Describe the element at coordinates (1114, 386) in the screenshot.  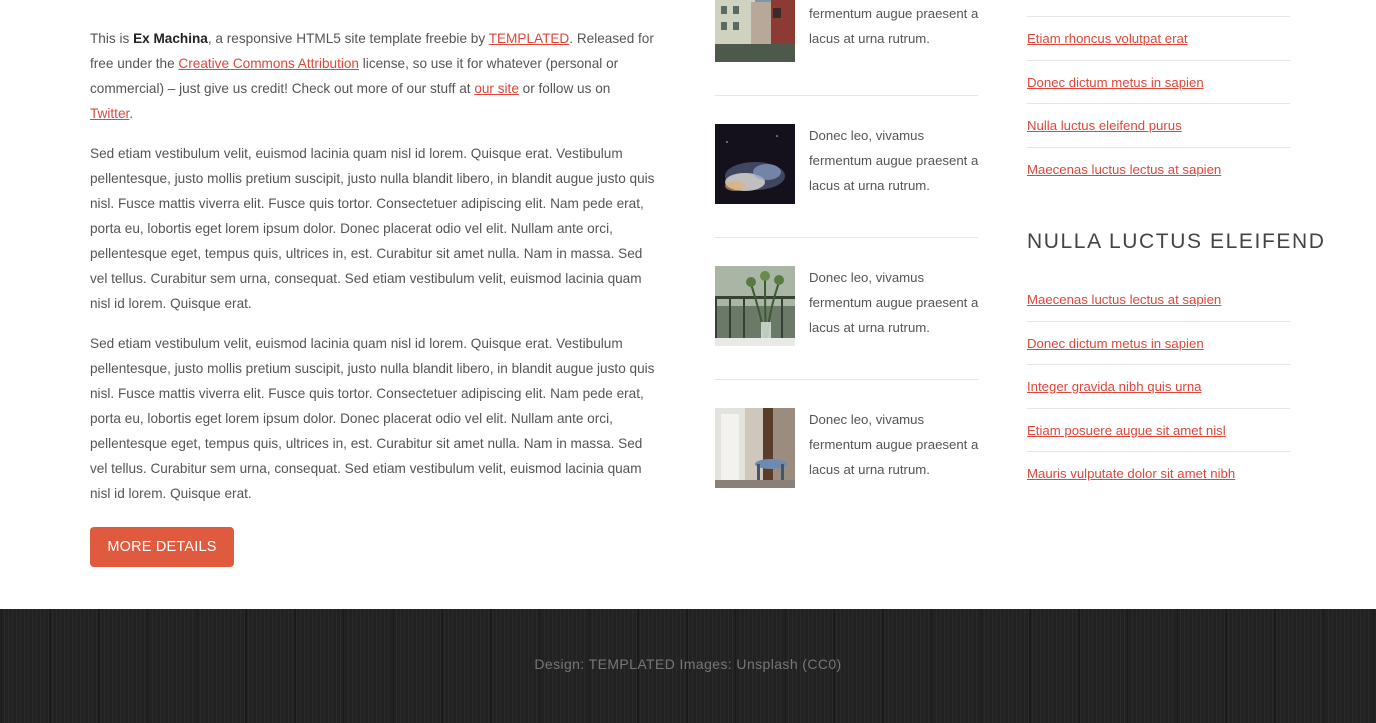
I see `sidebar-link: Integer gravida nibh quis urna` at that location.